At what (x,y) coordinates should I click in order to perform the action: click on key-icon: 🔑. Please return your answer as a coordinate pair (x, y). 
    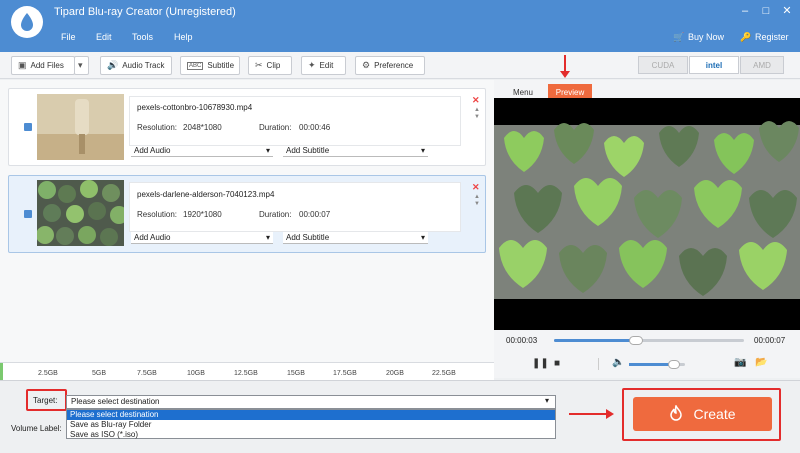
    Looking at the image, I should click on (745, 37).